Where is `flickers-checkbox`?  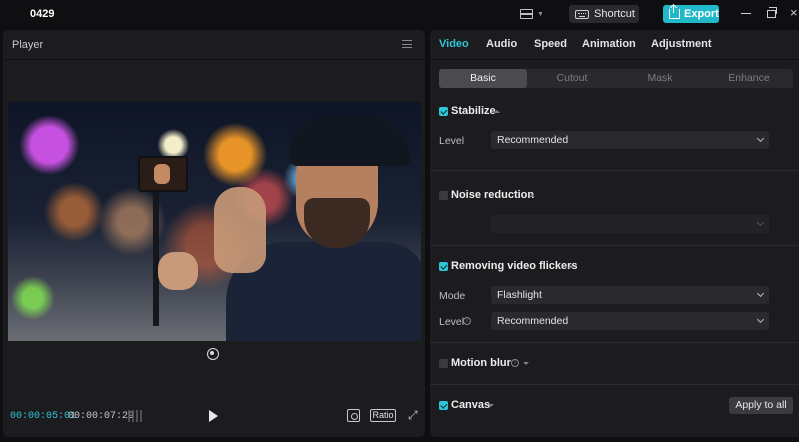
flickers-checkbox is located at coordinates (443, 266).